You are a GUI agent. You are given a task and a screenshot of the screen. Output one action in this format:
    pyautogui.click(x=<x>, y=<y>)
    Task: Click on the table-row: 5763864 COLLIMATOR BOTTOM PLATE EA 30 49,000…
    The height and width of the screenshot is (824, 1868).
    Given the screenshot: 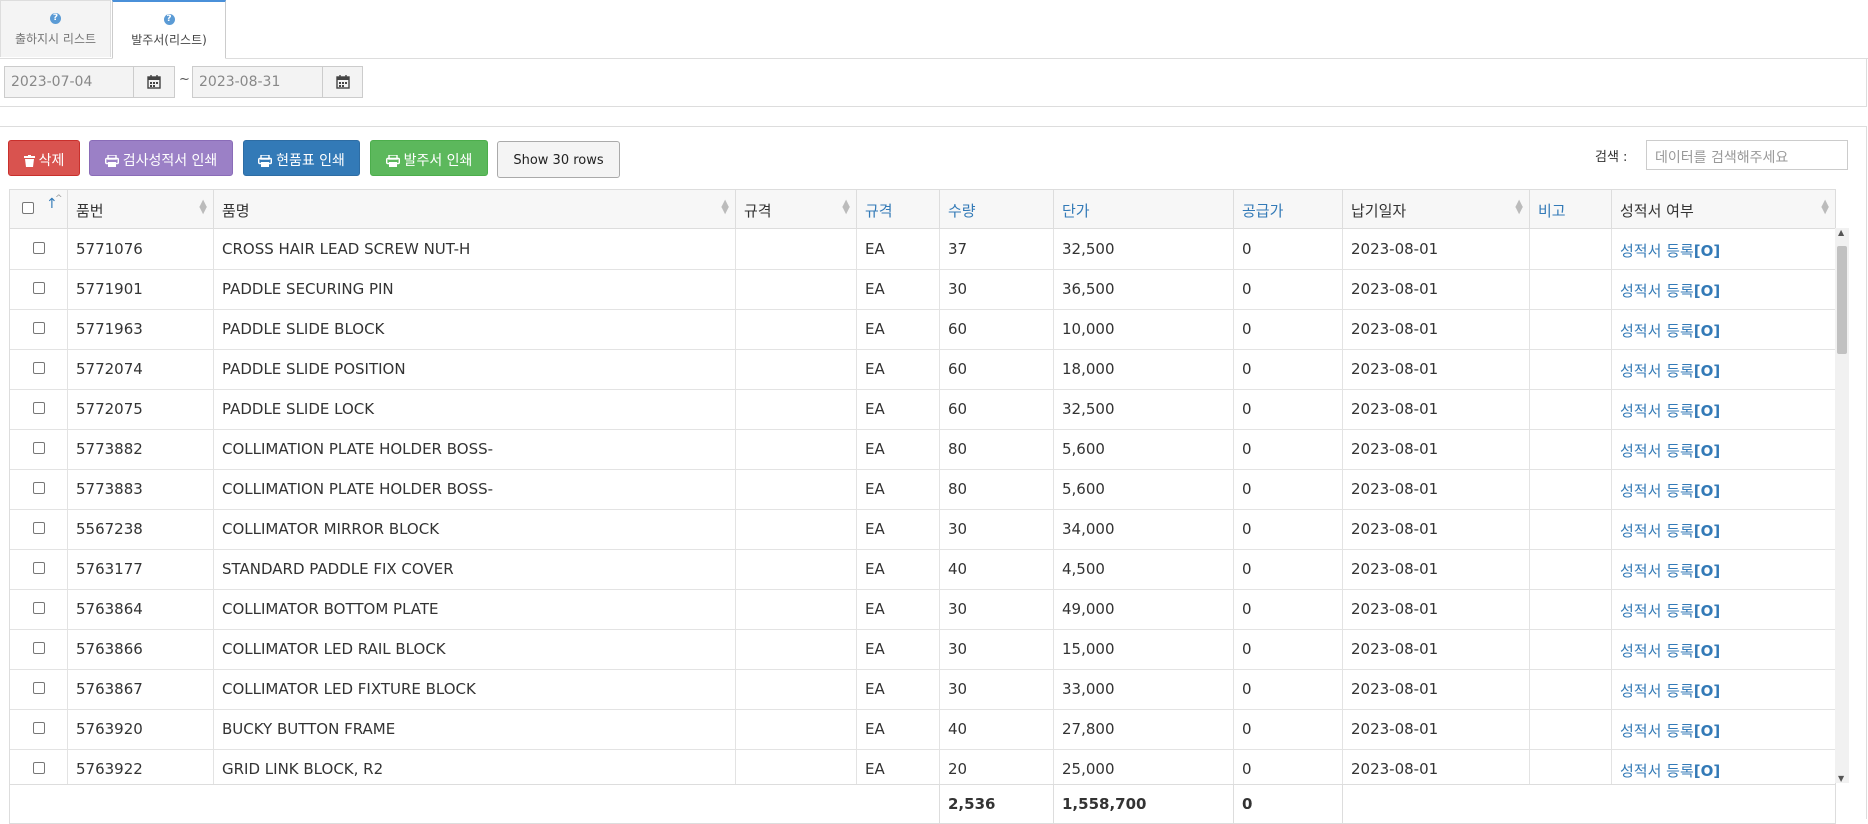 What is the action you would take?
    pyautogui.click(x=922, y=609)
    